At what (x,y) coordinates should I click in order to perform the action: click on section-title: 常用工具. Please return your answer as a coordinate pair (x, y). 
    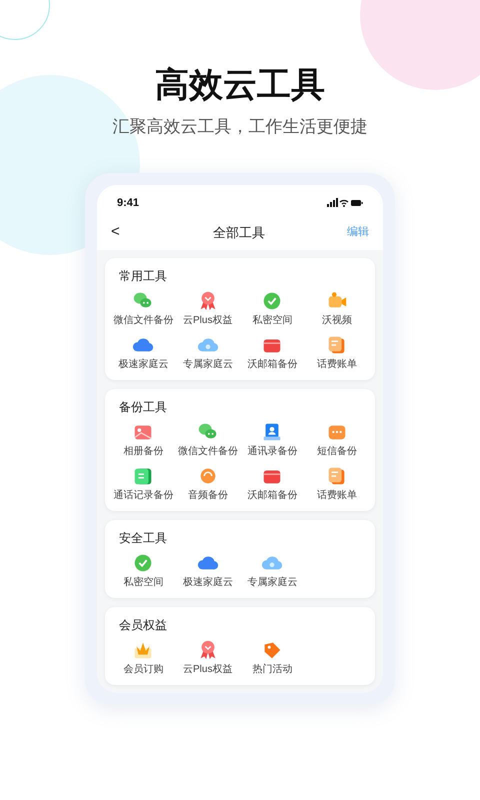
    Looking at the image, I should click on (143, 276).